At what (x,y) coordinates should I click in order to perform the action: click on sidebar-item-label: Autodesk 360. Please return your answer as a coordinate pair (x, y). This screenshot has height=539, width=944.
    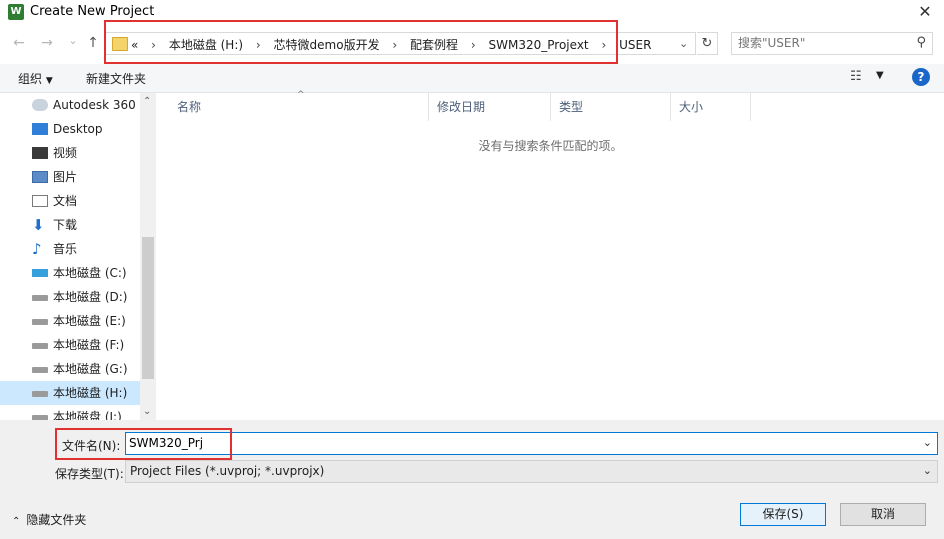
    Looking at the image, I should click on (94, 105).